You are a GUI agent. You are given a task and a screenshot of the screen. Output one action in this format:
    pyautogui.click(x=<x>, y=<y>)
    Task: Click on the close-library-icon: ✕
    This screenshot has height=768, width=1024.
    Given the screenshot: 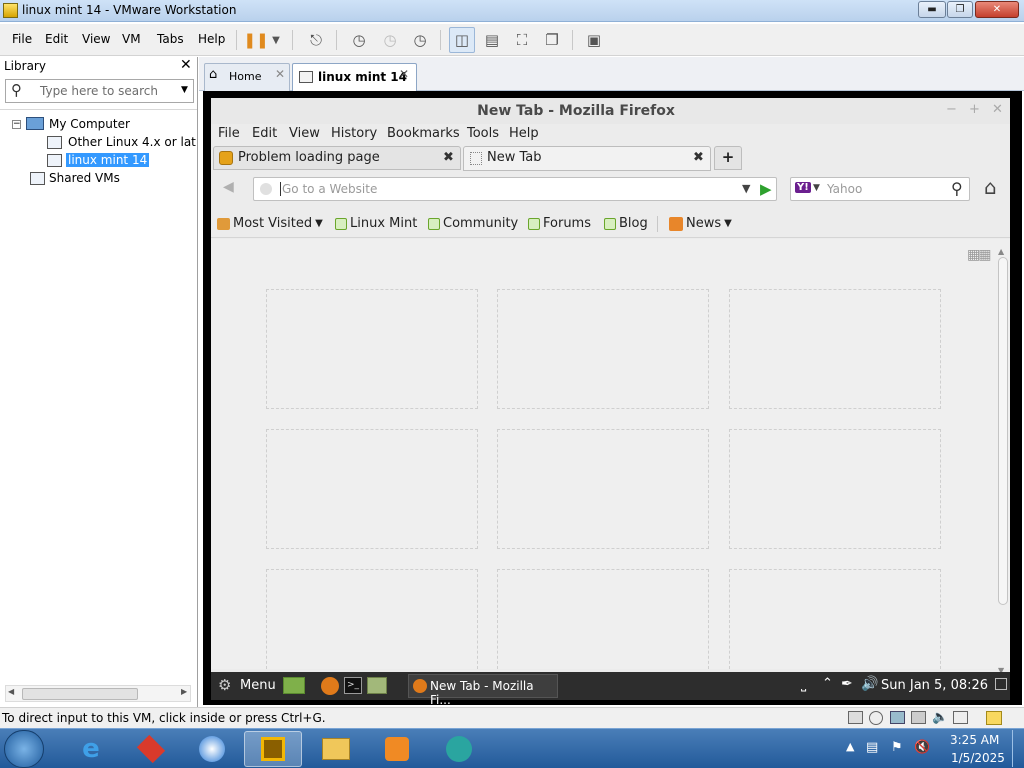 What is the action you would take?
    pyautogui.click(x=186, y=65)
    